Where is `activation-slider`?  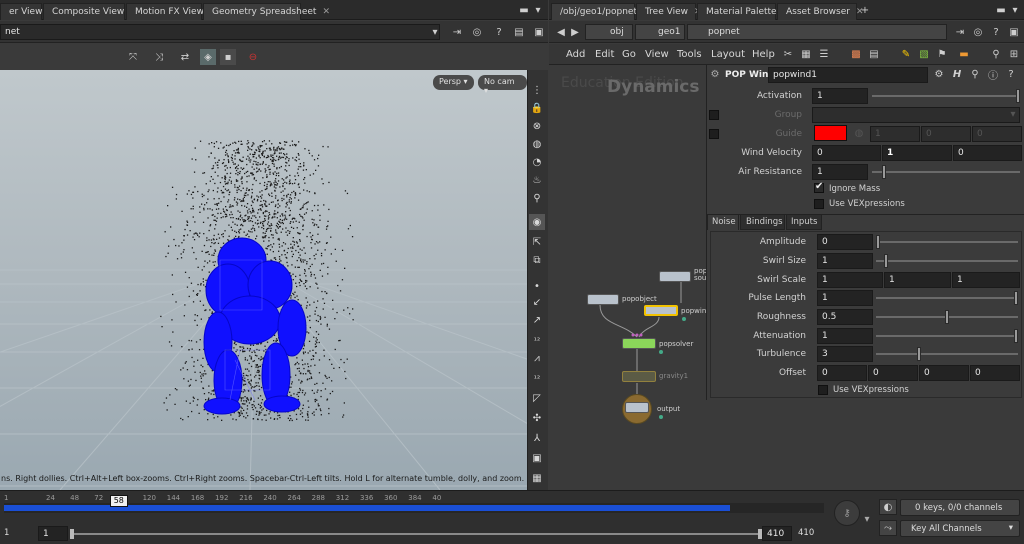 activation-slider is located at coordinates (946, 96).